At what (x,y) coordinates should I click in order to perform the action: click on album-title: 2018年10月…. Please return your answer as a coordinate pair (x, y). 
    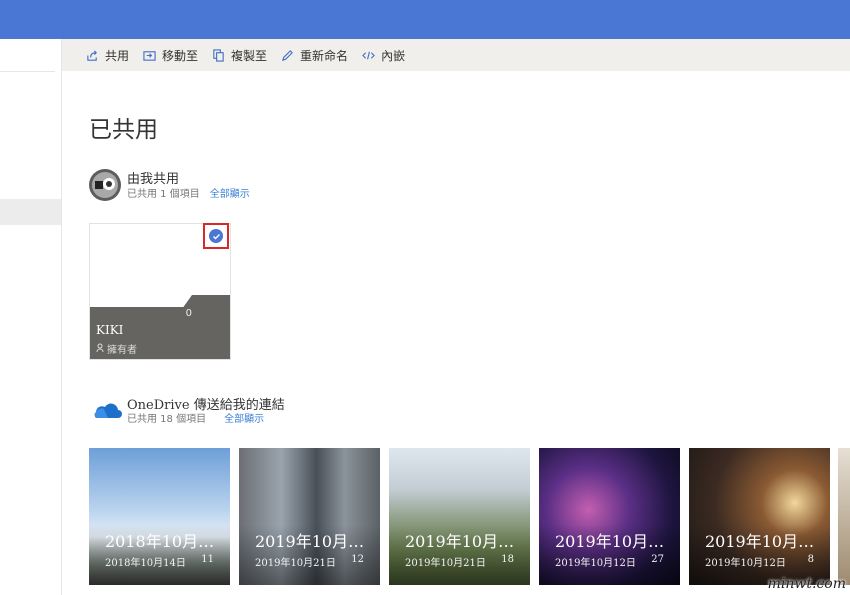
    Looking at the image, I should click on (160, 541).